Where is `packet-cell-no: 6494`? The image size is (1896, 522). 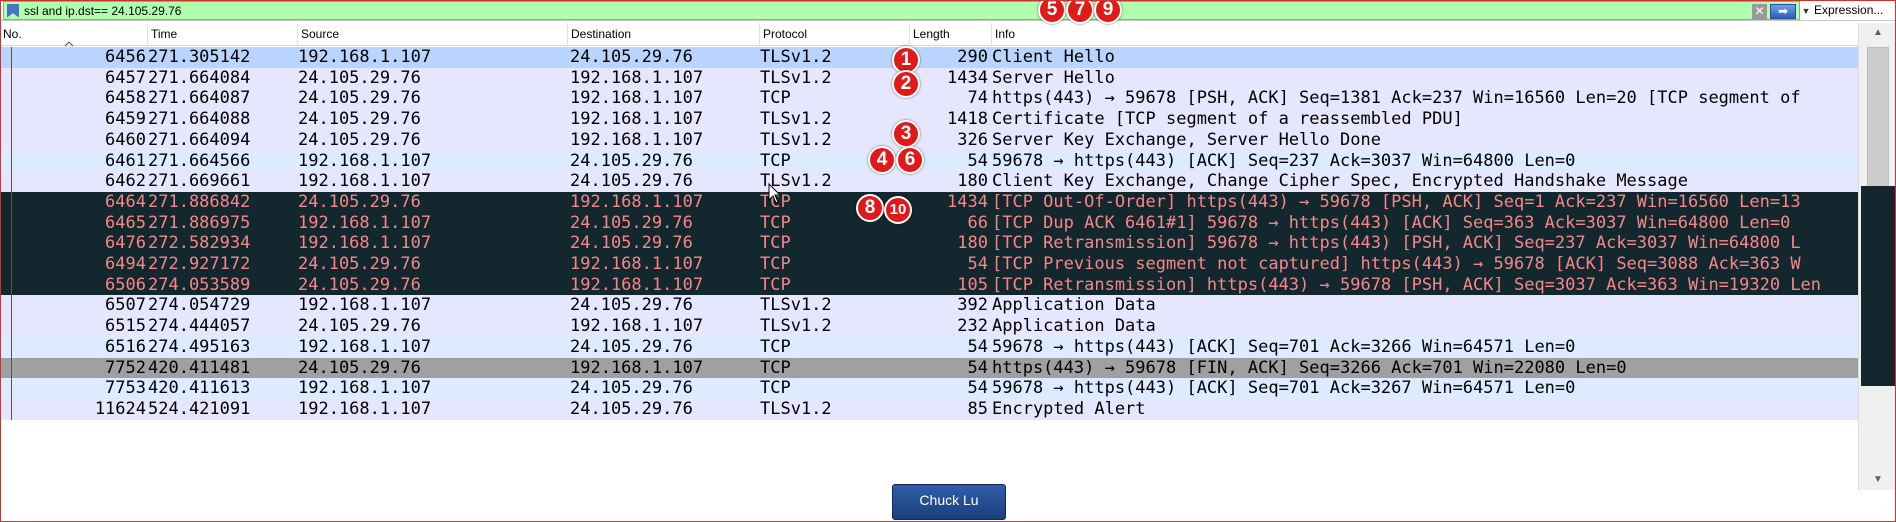 packet-cell-no: 6494 is located at coordinates (125, 264).